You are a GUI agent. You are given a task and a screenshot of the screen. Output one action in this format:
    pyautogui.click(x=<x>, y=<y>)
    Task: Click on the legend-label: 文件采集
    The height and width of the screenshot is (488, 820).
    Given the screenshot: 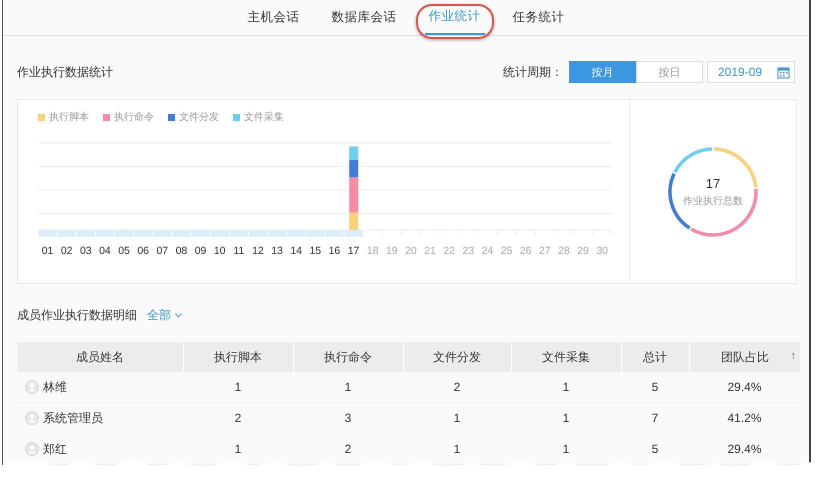 What is the action you would take?
    pyautogui.click(x=264, y=117)
    